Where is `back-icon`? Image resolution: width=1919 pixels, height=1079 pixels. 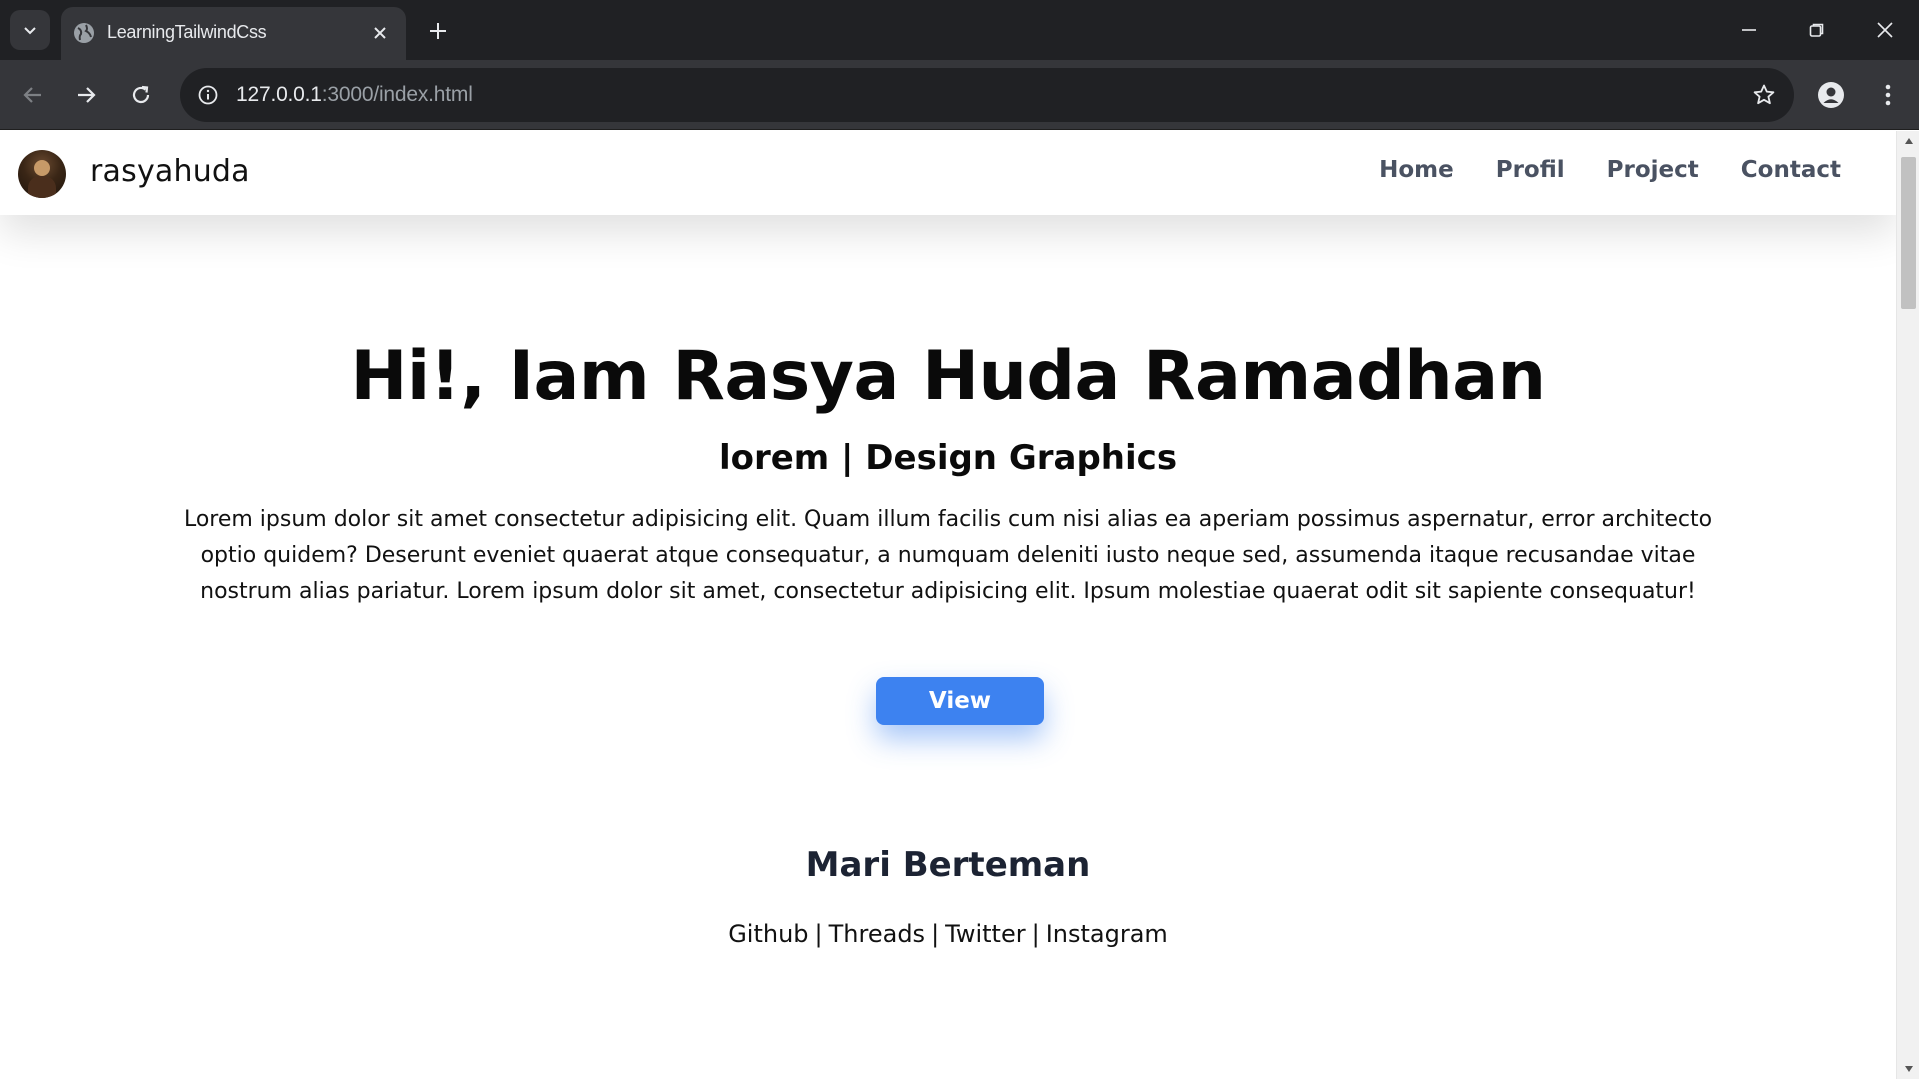 back-icon is located at coordinates (32, 95).